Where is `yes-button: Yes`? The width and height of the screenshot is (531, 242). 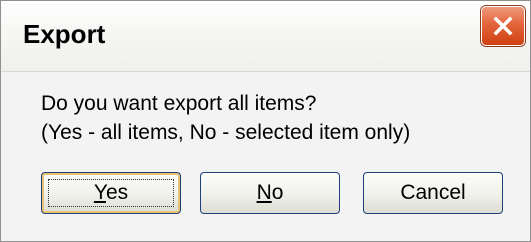
yes-button: Yes is located at coordinates (111, 193).